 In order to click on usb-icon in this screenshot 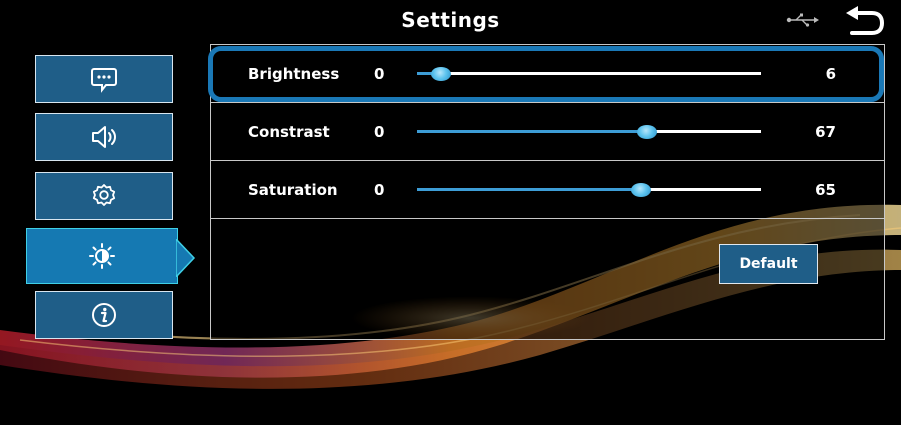, I will do `click(802, 20)`.